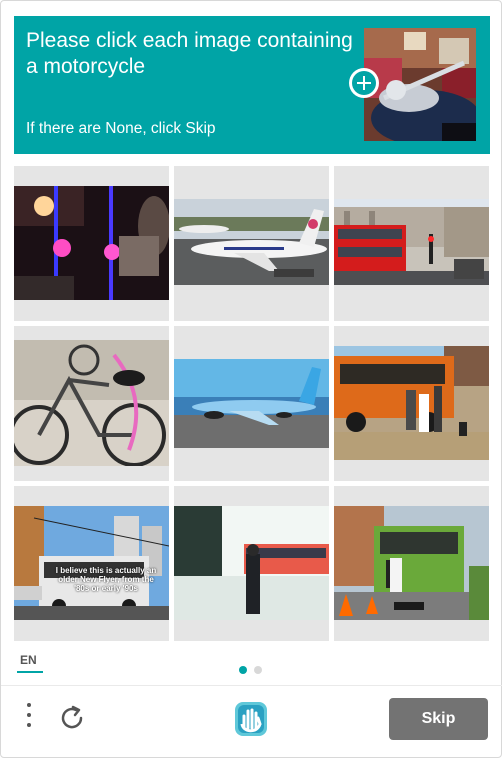 This screenshot has width=502, height=758. Describe the element at coordinates (28, 660) in the screenshot. I see `language-selector: EN` at that location.